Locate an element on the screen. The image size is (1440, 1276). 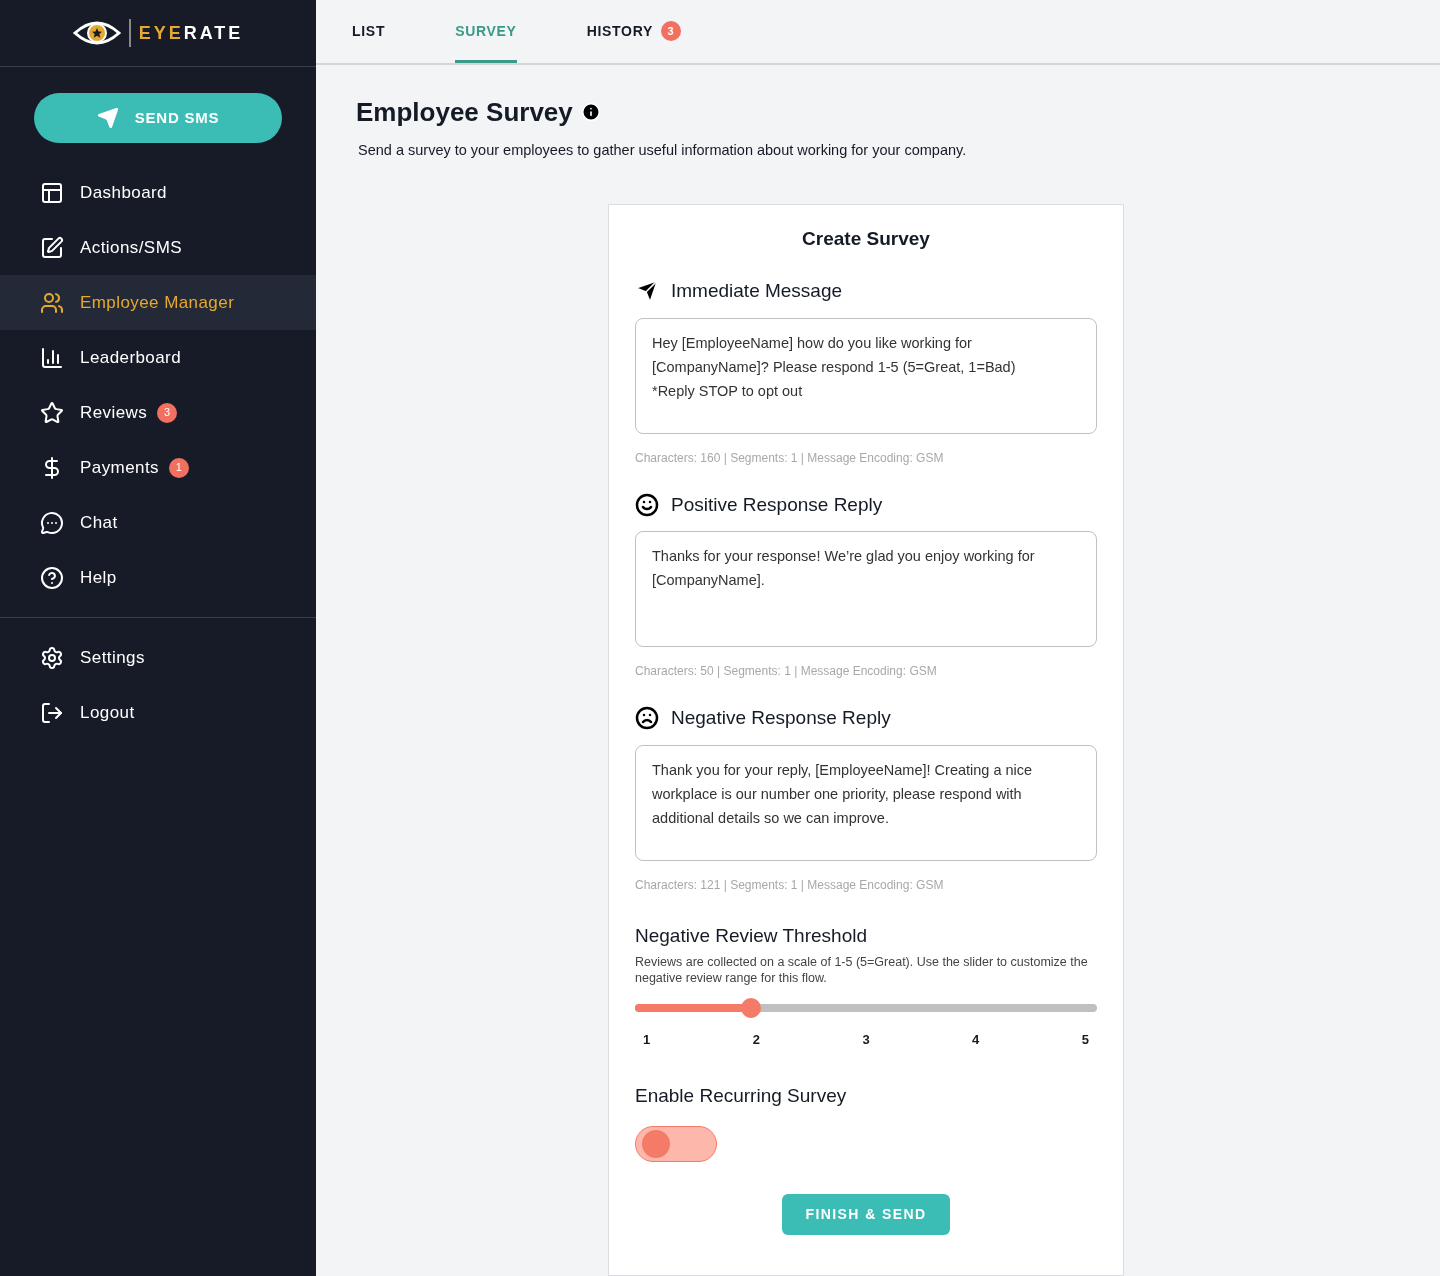
bar-chart-icon is located at coordinates (52, 357).